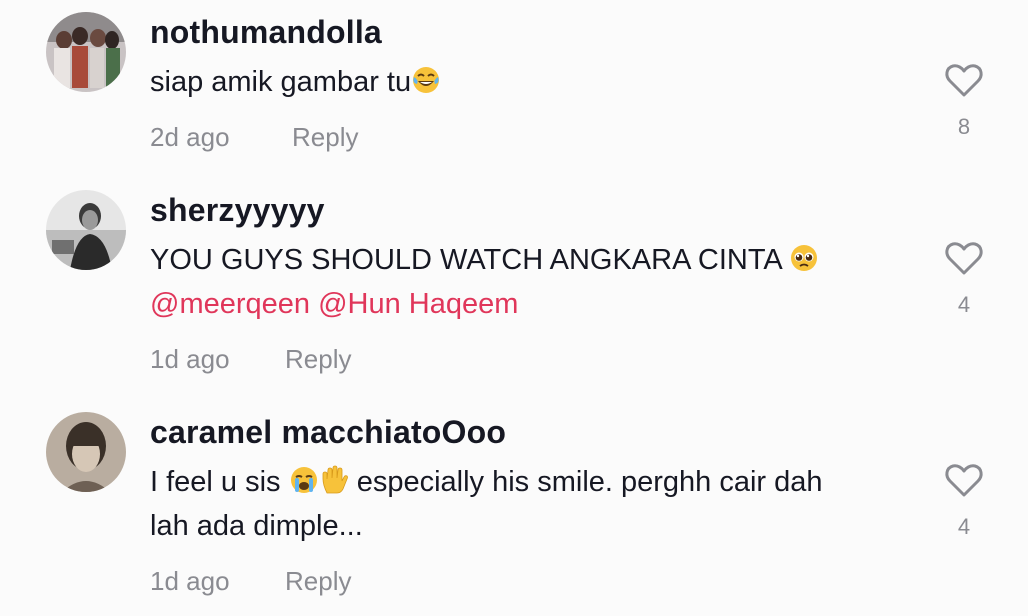 The height and width of the screenshot is (616, 1028). I want to click on comment-text-body: siap amik gambar tu, so click(281, 82).